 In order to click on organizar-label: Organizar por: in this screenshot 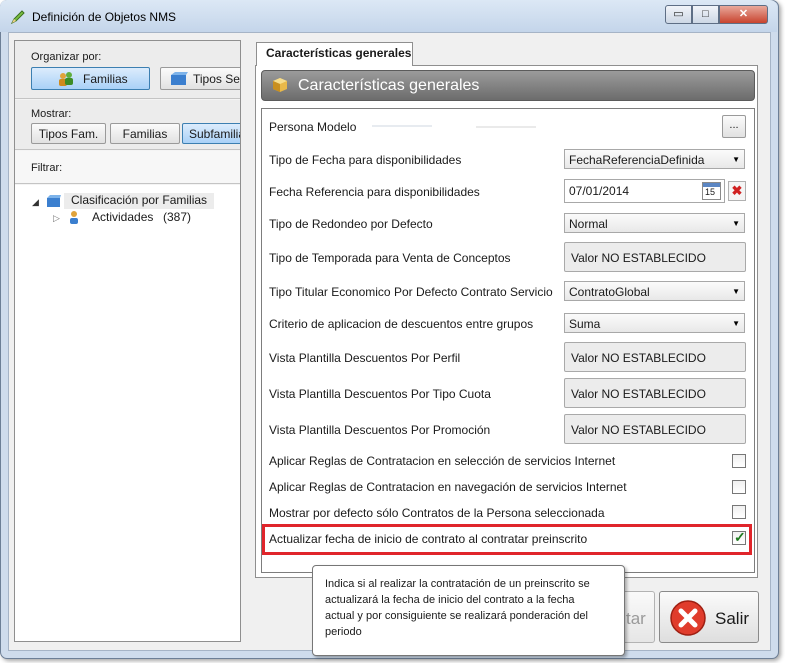, I will do `click(66, 57)`.